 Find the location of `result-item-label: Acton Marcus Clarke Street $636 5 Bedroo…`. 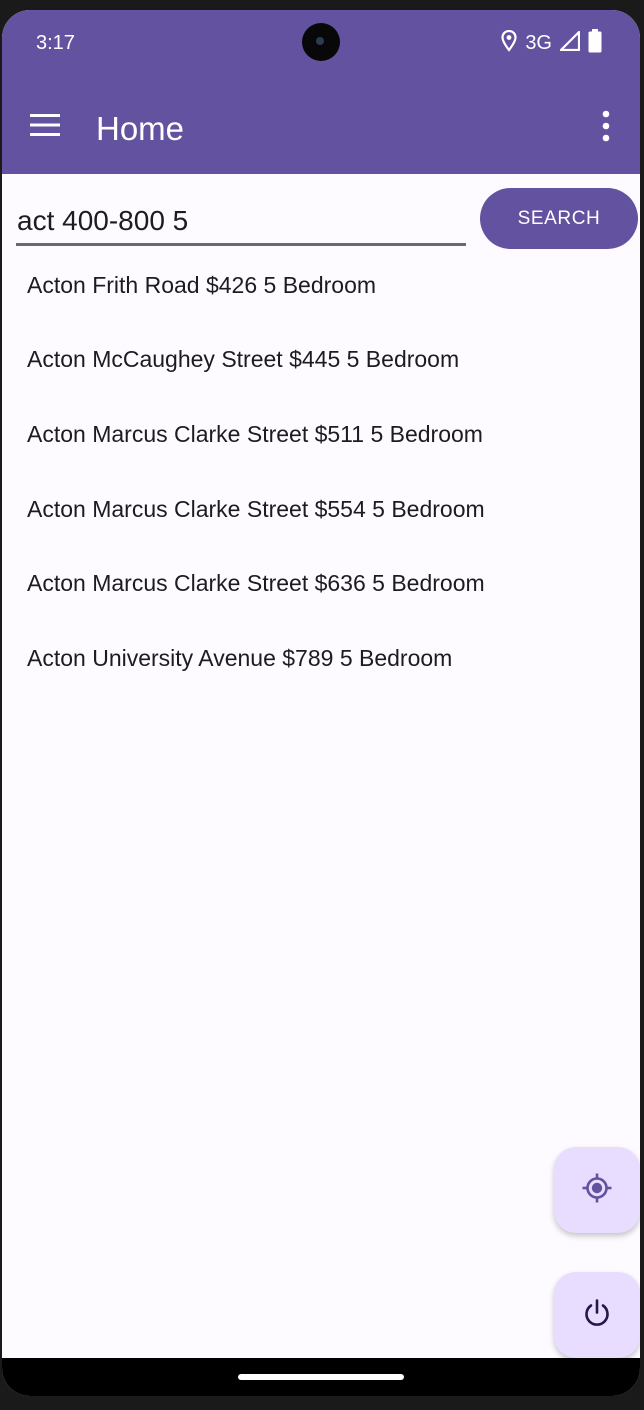

result-item-label: Acton Marcus Clarke Street $636 5 Bedroo… is located at coordinates (256, 583).